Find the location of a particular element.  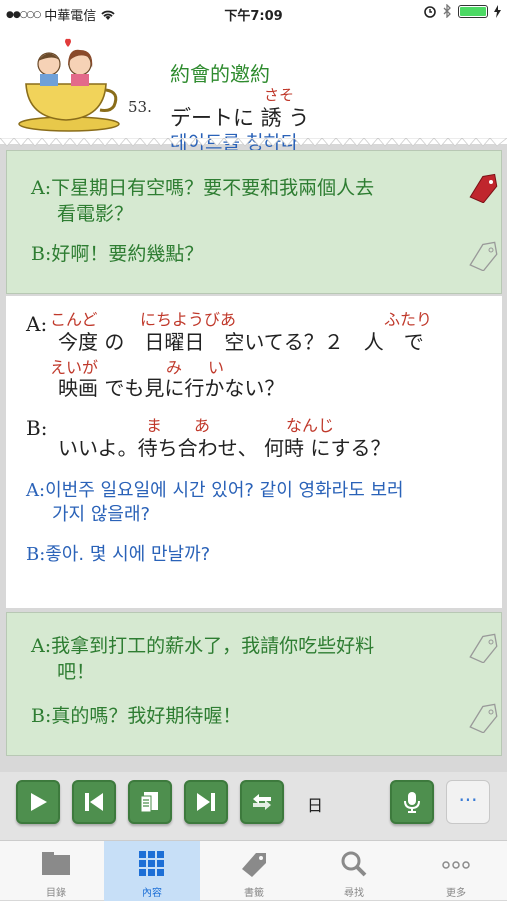

status-icons is located at coordinates (462, 11).